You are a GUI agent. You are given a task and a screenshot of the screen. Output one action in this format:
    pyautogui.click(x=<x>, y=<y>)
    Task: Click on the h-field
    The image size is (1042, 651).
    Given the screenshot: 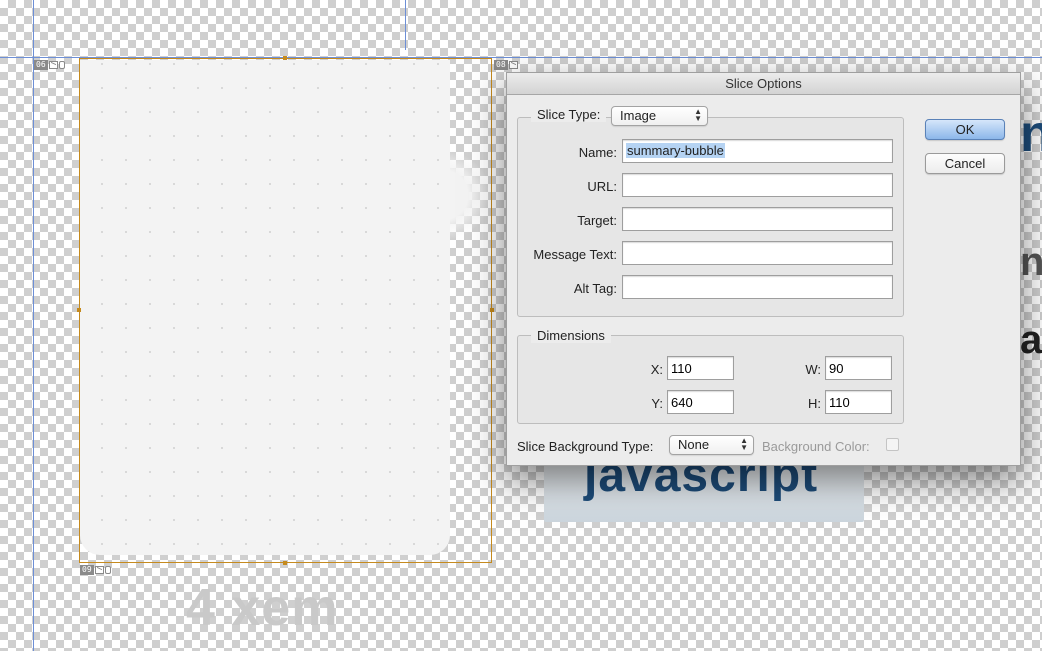 What is the action you would take?
    pyautogui.click(x=858, y=402)
    